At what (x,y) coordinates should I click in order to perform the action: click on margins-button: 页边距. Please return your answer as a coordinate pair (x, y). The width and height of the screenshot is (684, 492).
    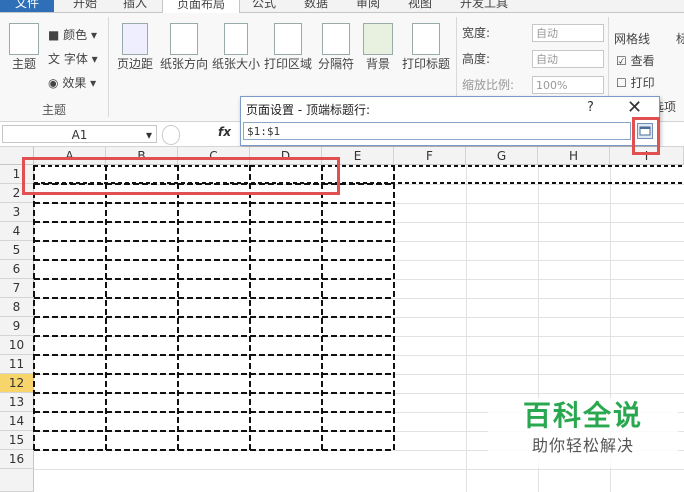
    Looking at the image, I should click on (135, 47).